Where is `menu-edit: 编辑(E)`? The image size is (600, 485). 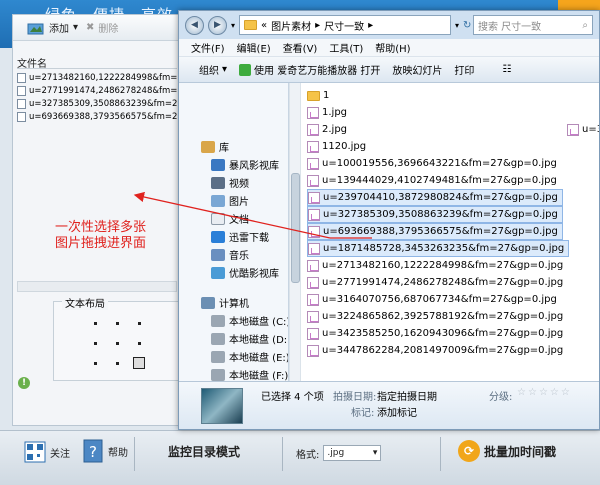 menu-edit: 编辑(E) is located at coordinates (254, 47).